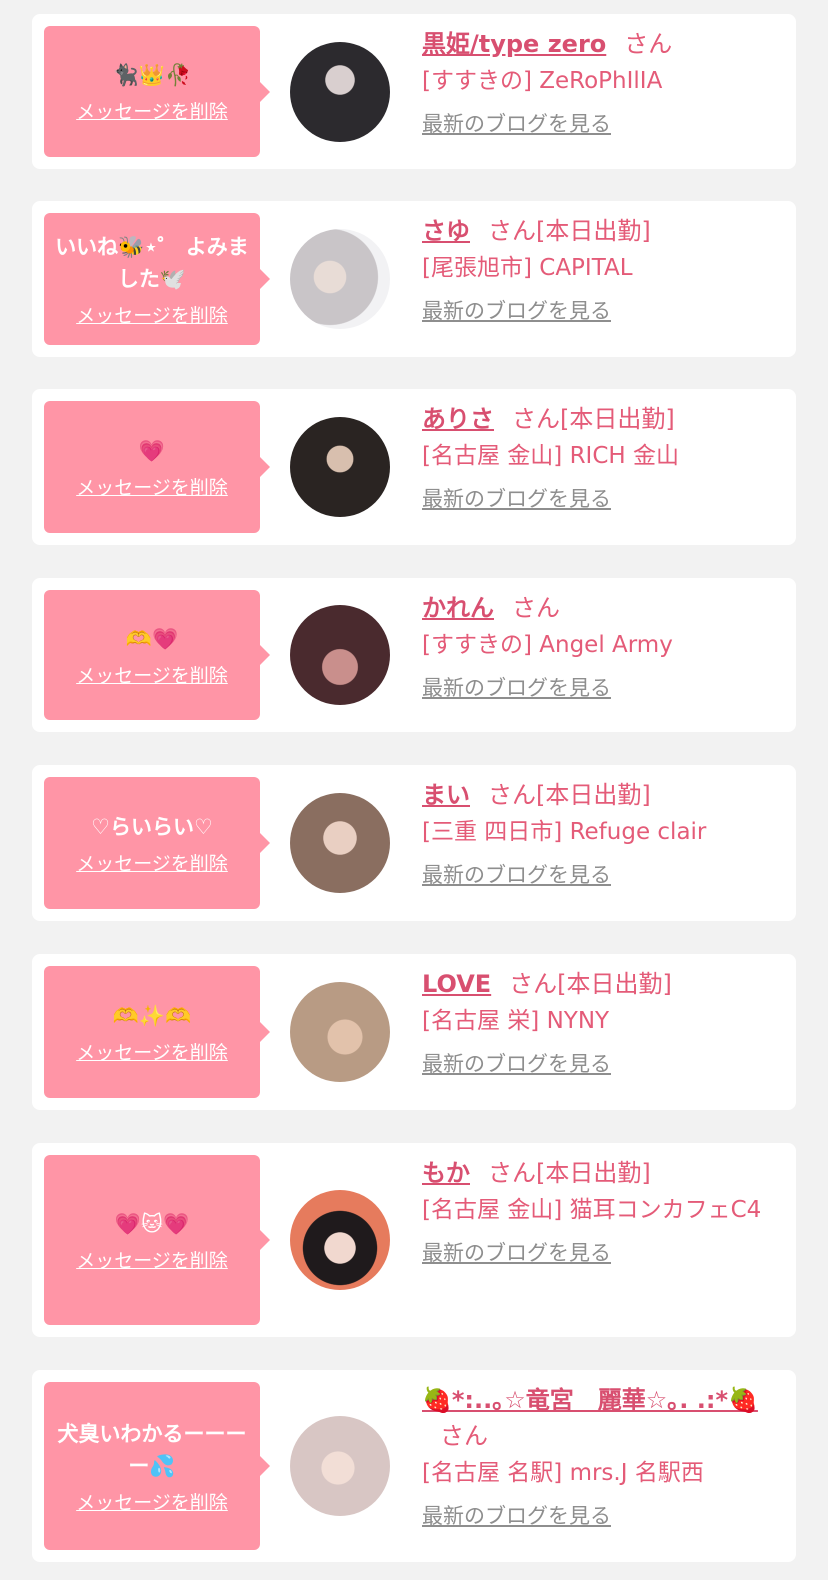 The image size is (828, 1580). What do you see at coordinates (157, 467) in the screenshot?
I see `message-bubble: 💗 メッセージを削除` at bounding box center [157, 467].